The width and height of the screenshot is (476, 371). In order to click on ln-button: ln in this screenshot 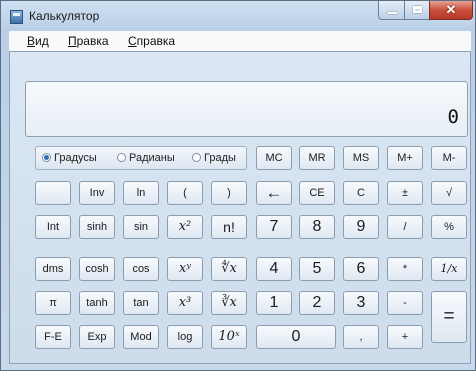, I will do `click(141, 193)`.